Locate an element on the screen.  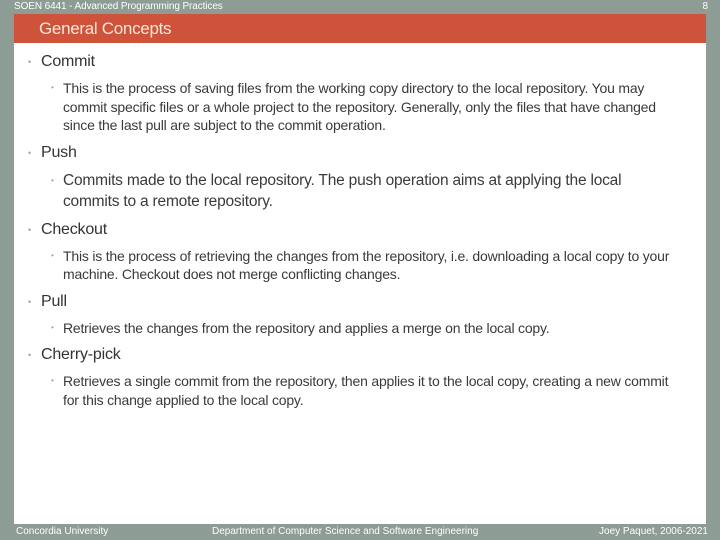
bullet-push: • Push is located at coordinates (360, 153).